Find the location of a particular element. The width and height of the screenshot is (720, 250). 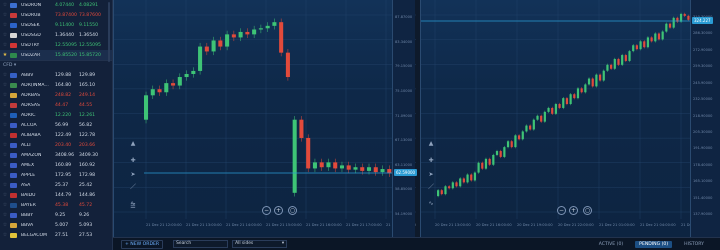

bid-price: 15.85520 is located at coordinates (67, 55).